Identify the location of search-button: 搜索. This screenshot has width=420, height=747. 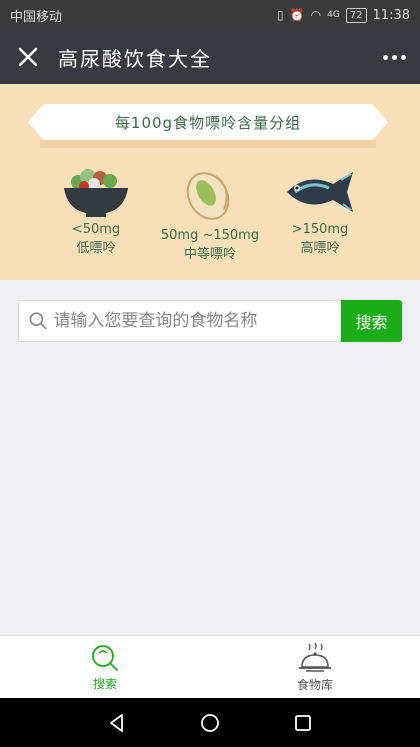
(371, 321).